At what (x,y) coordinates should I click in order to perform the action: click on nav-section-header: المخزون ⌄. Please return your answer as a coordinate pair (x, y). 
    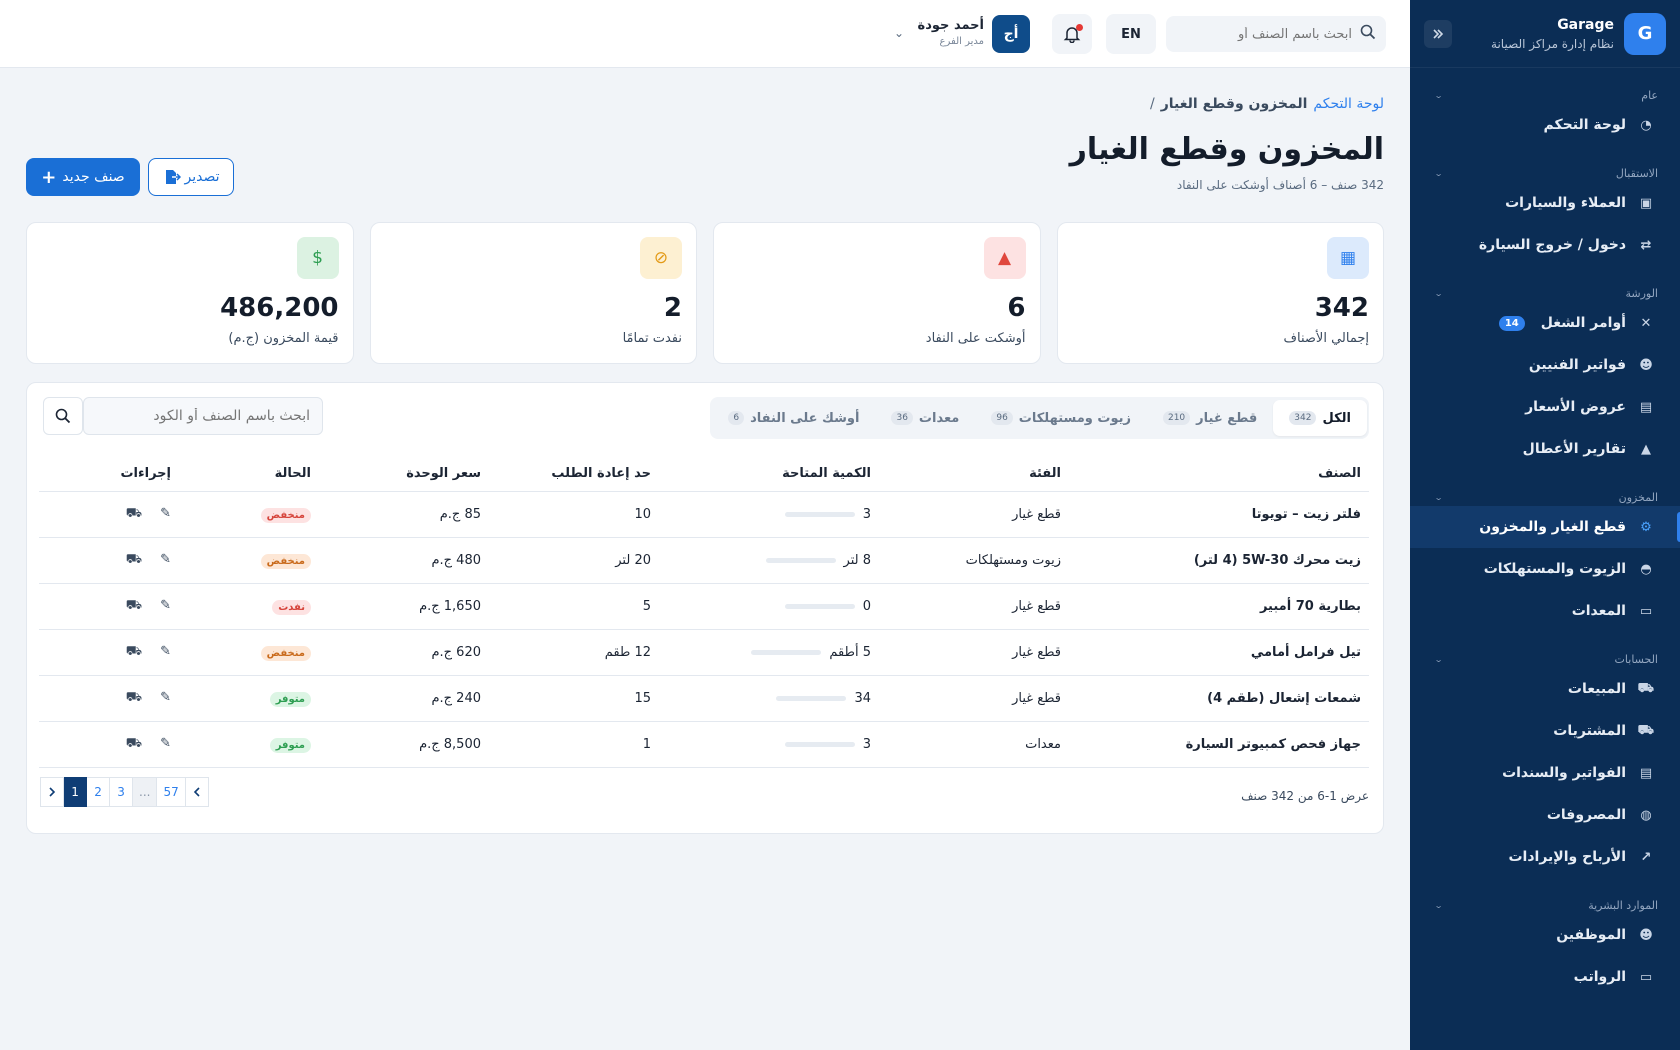
    Looking at the image, I should click on (1545, 497).